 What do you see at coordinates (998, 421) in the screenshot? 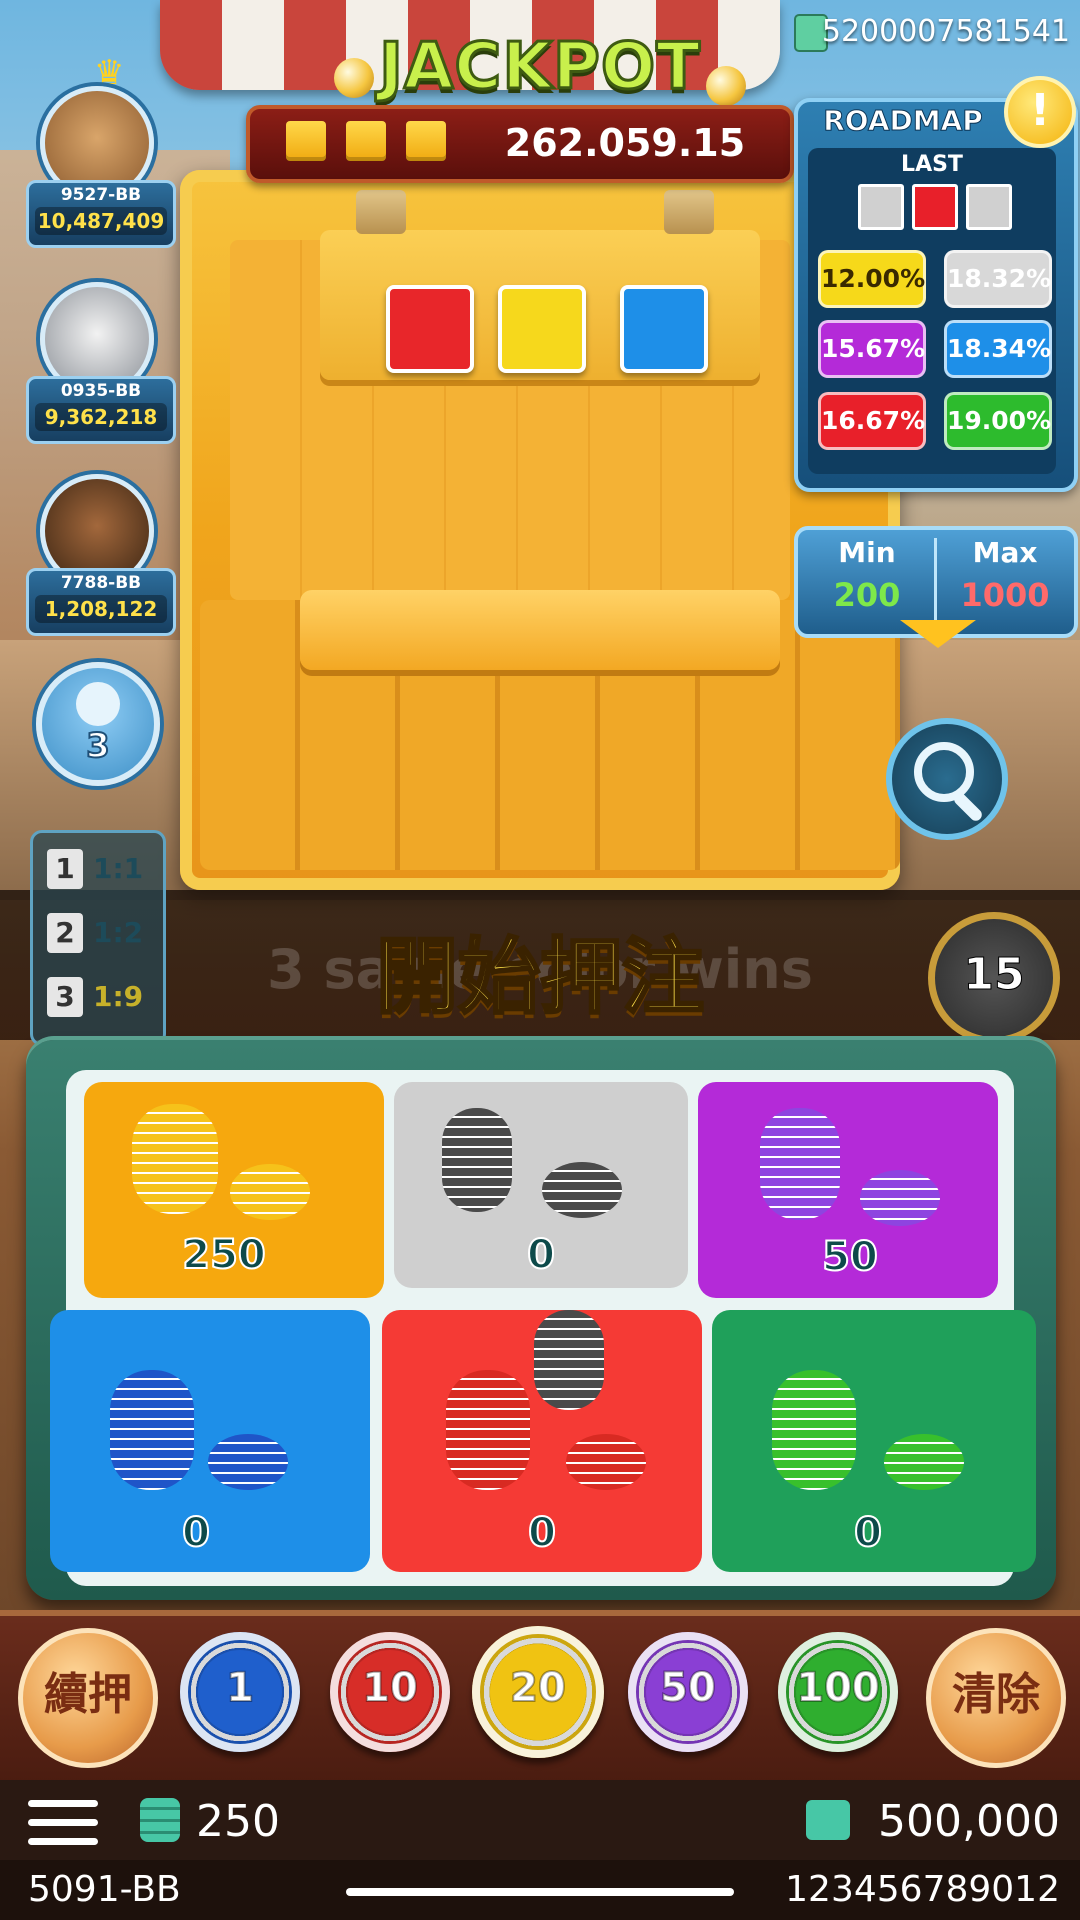
I see `color-percentage: 19.00%` at bounding box center [998, 421].